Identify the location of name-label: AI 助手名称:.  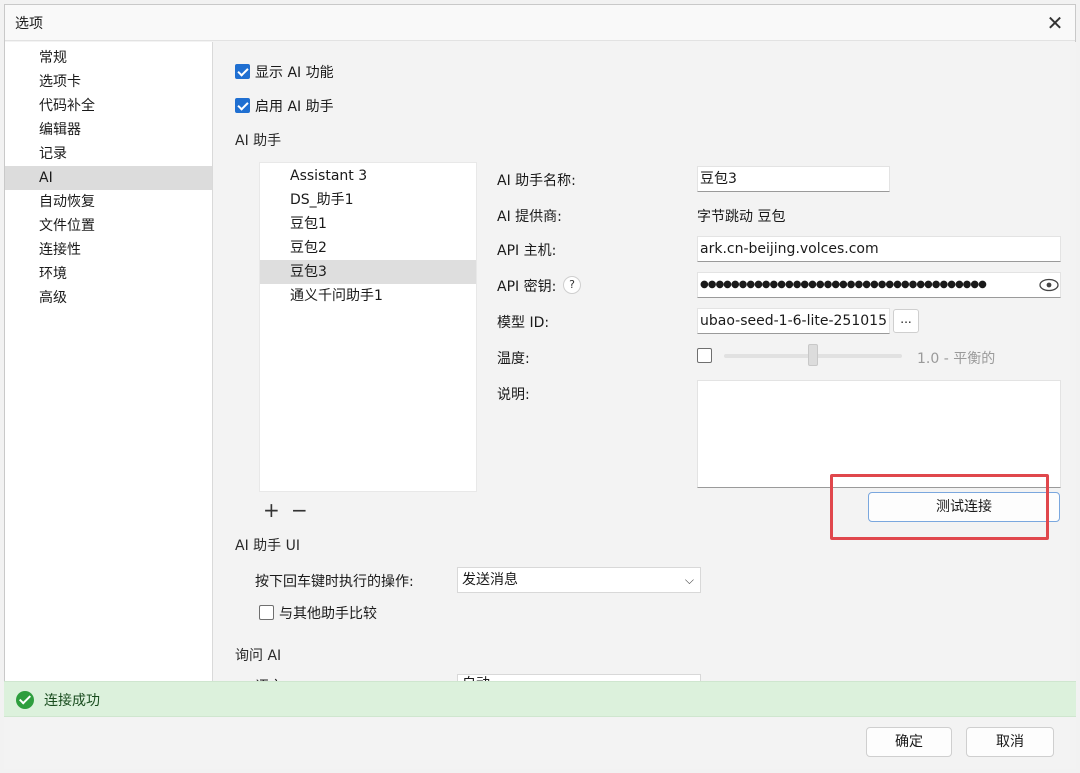
(536, 181).